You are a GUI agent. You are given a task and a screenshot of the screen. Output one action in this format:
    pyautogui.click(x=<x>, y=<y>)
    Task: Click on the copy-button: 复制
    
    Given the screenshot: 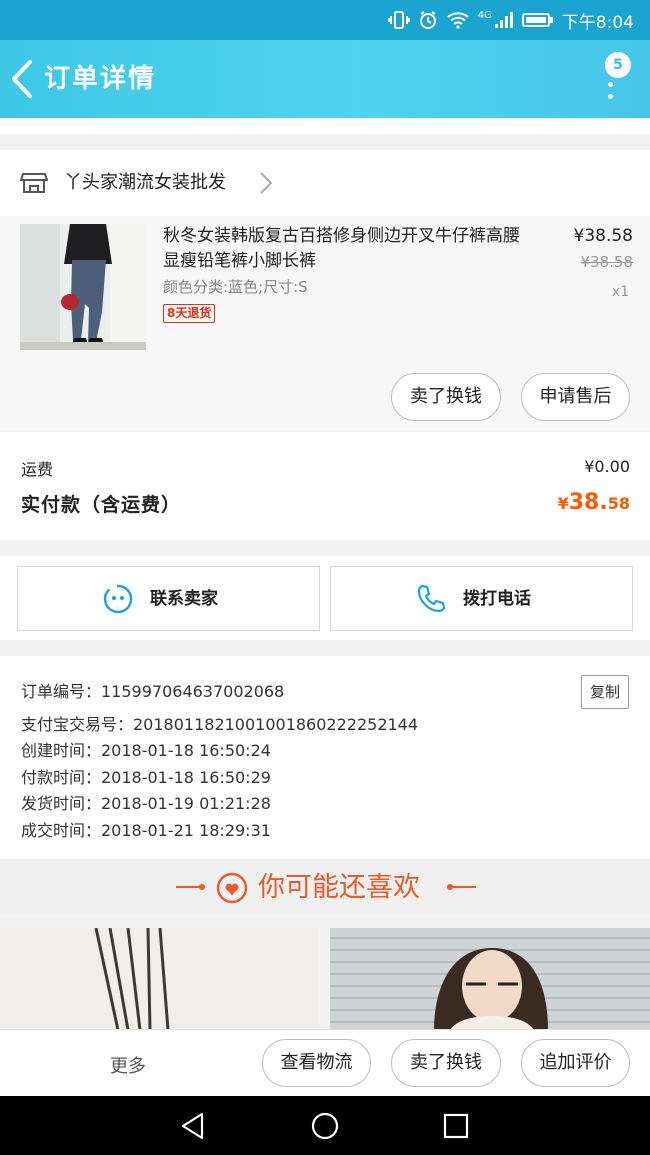 What is the action you would take?
    pyautogui.click(x=605, y=692)
    